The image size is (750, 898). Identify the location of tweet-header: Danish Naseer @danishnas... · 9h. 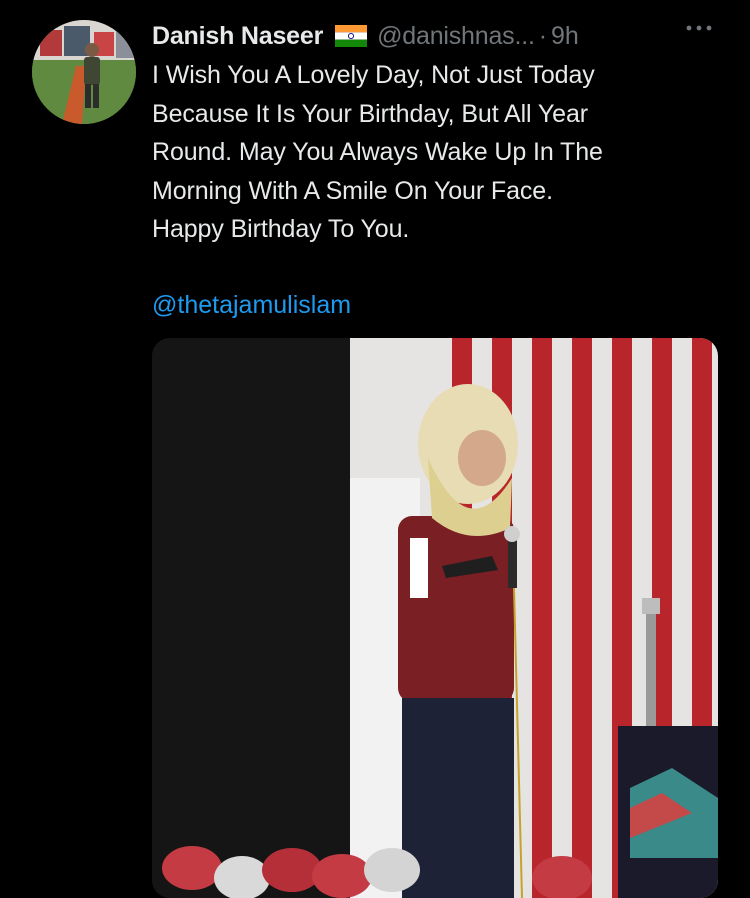
(442, 36).